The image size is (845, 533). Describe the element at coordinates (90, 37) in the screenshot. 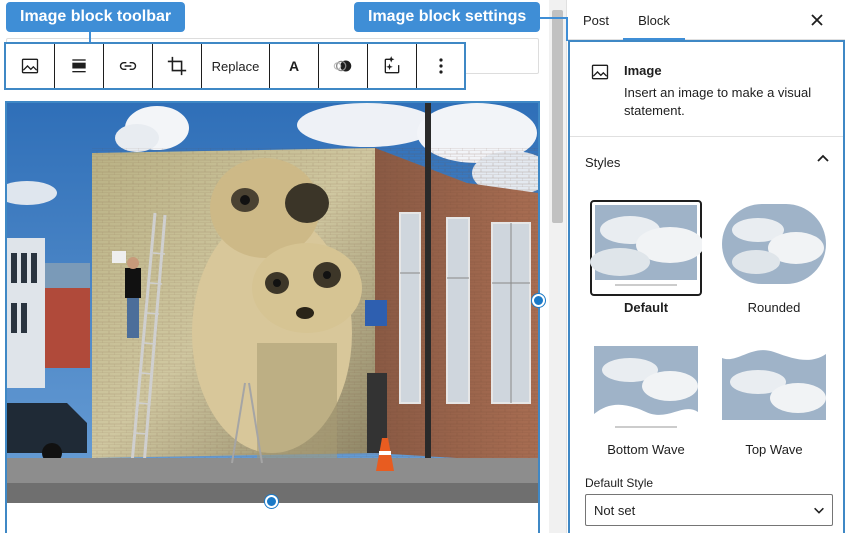

I see `annotation-toolbar-pointer` at that location.